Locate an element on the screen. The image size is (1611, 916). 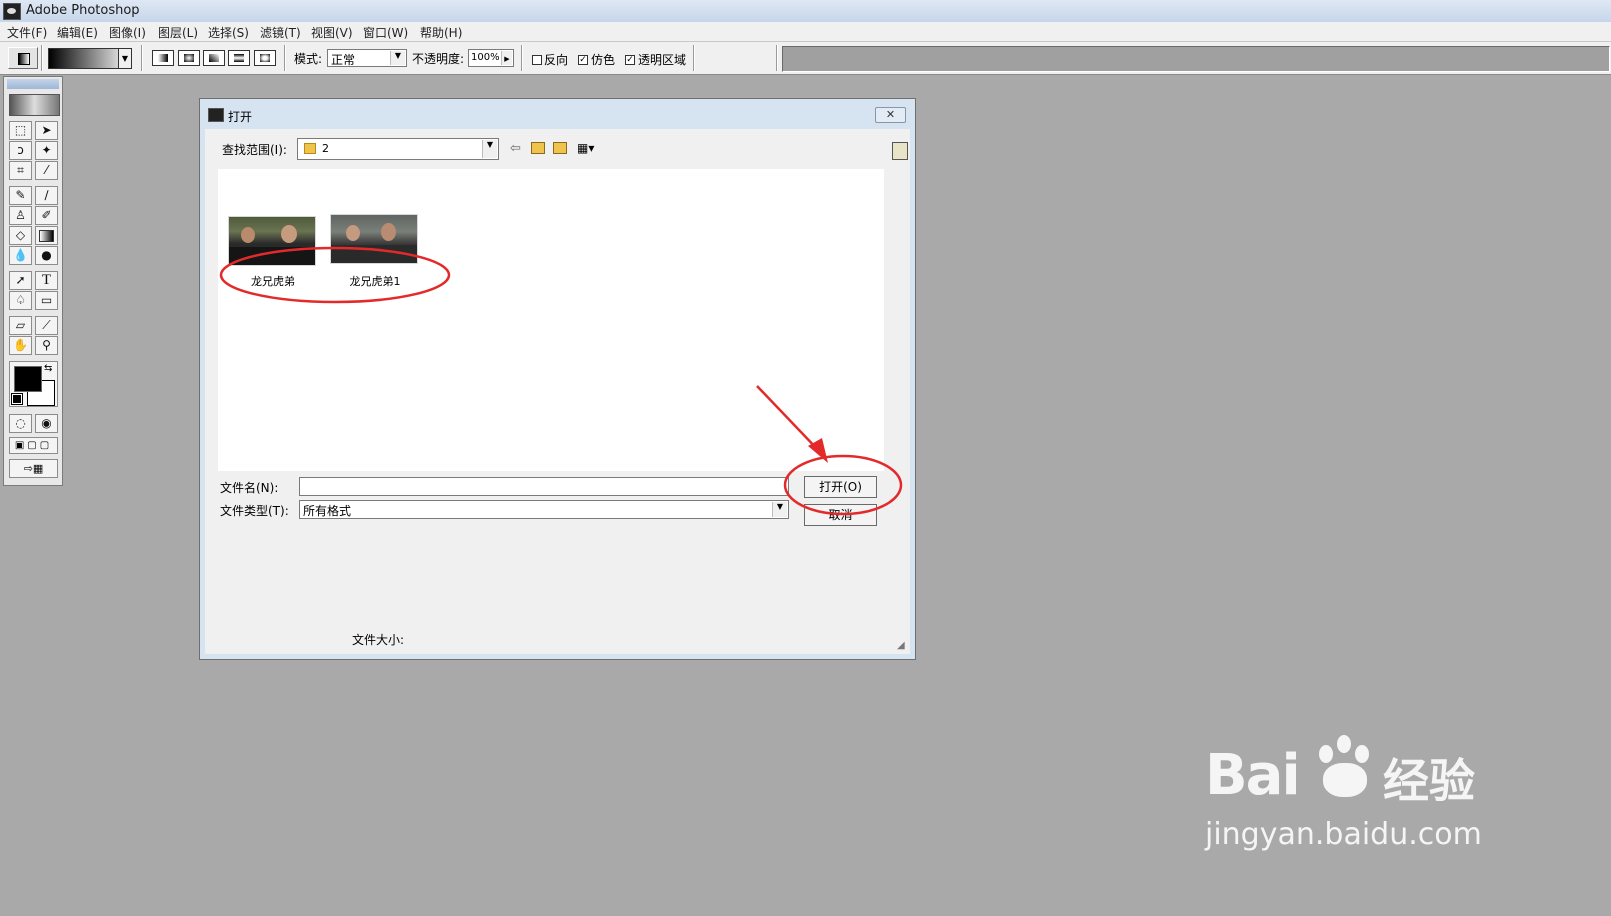
pen-tool-icon: ♤ is located at coordinates (20, 300).